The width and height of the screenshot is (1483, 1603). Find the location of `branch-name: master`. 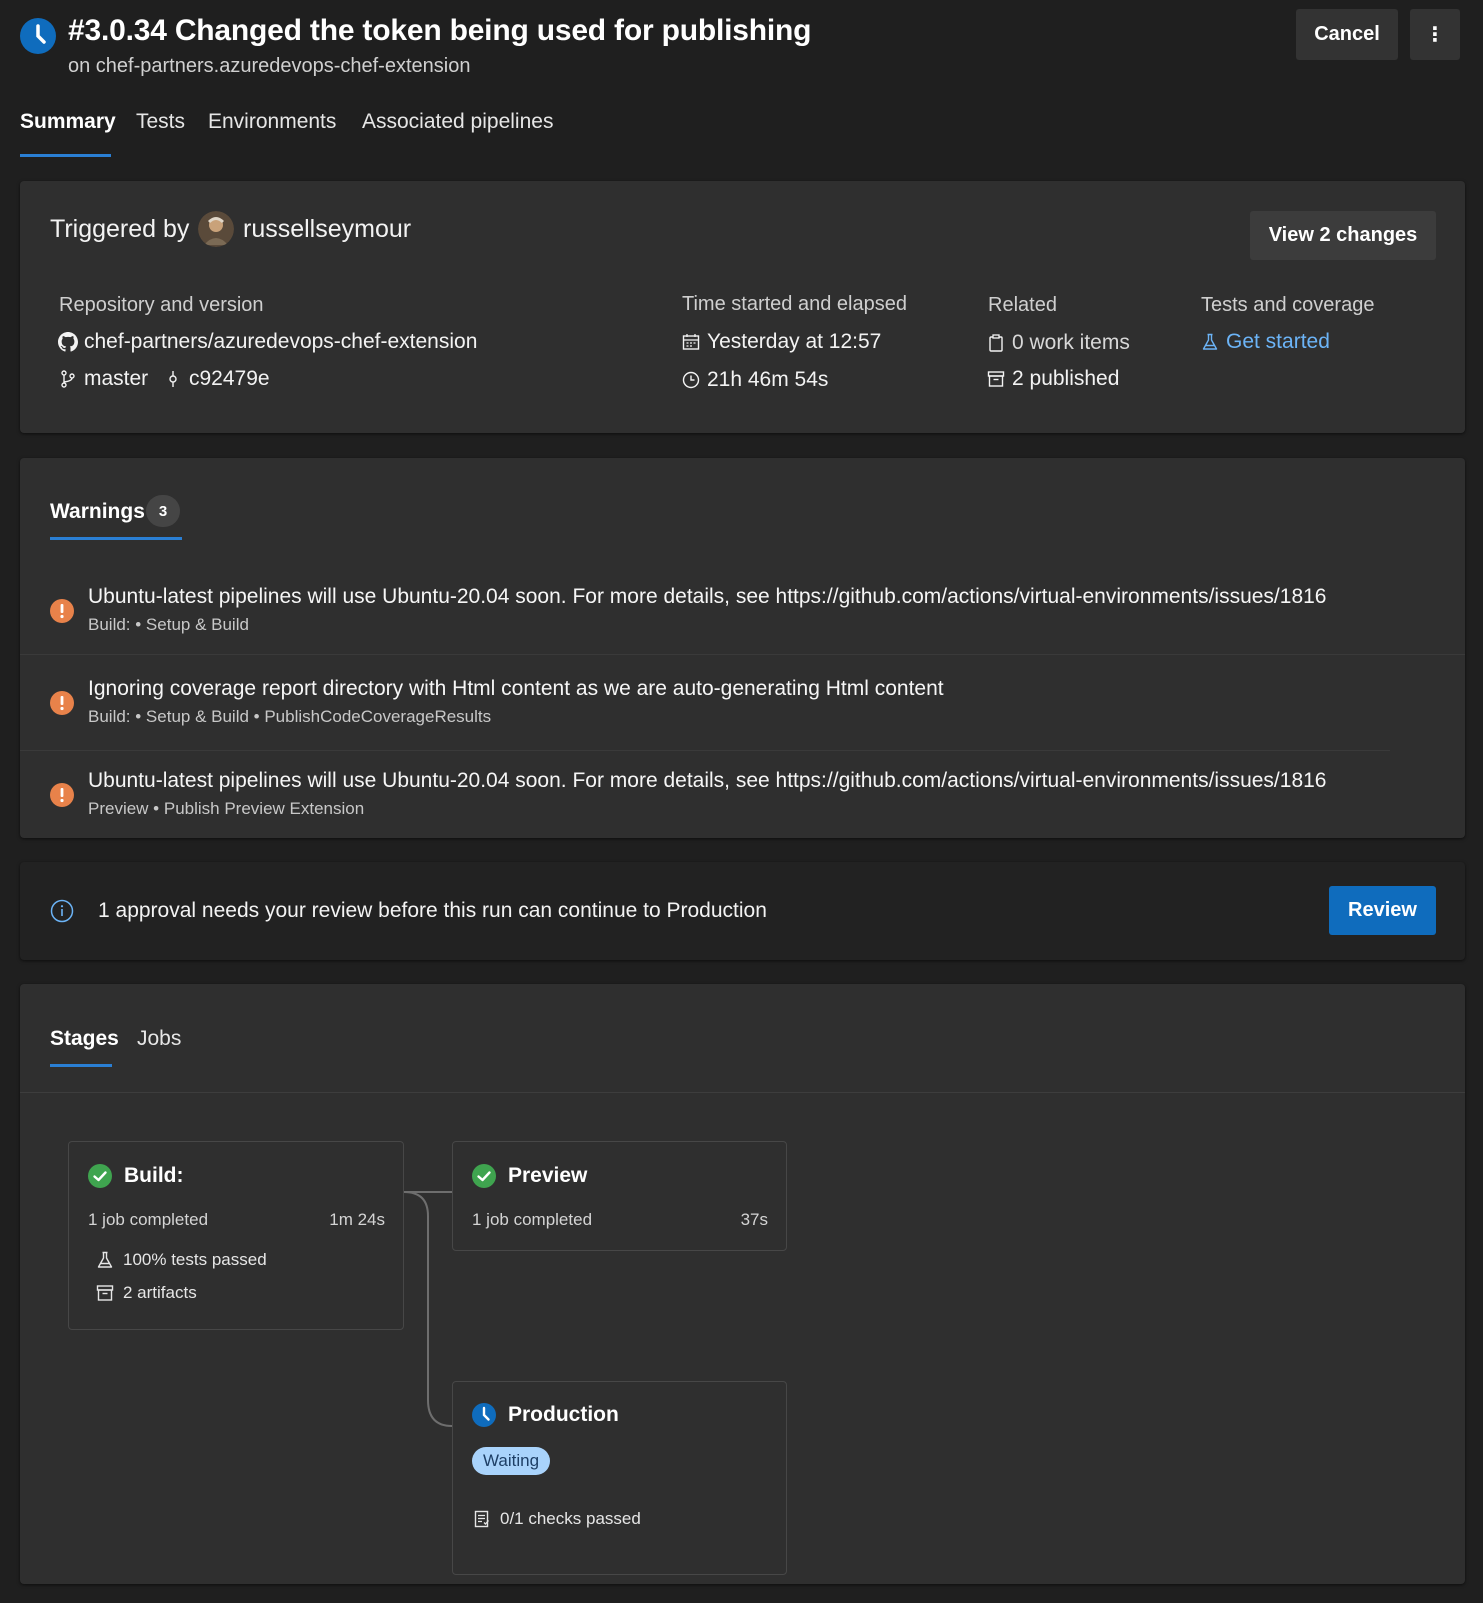

branch-name: master is located at coordinates (116, 378).